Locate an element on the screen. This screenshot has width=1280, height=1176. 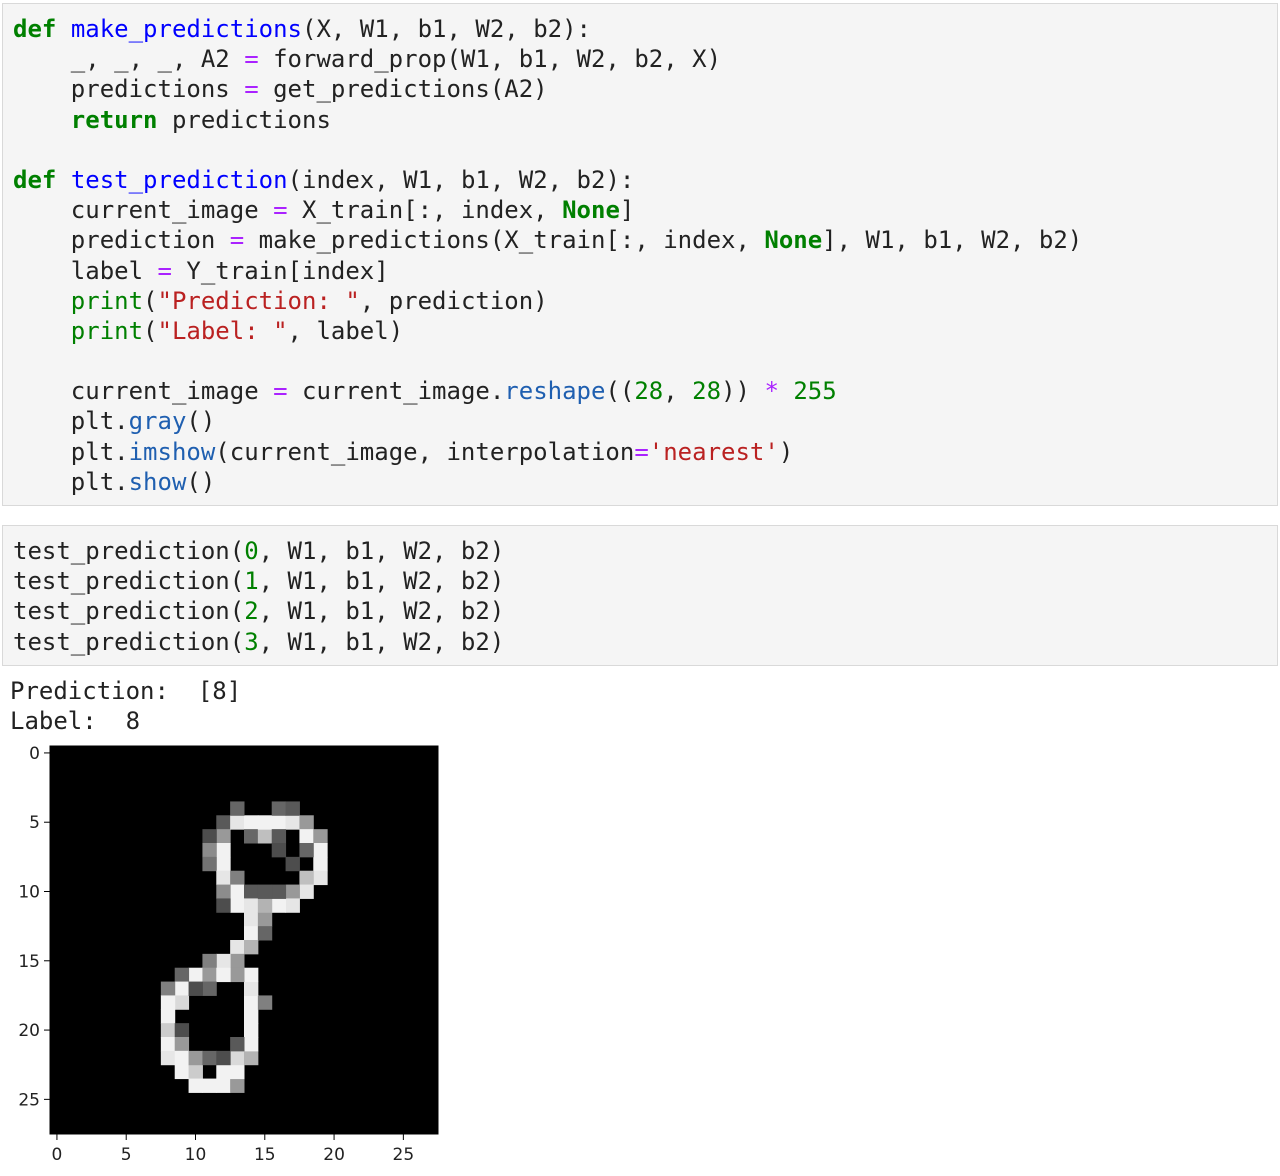
code-token: plt. is located at coordinates (71, 421).